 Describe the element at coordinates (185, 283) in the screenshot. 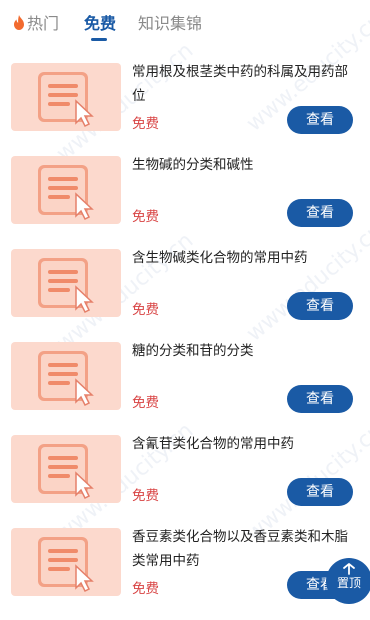

I see `list-item: 含生物碱类化合物的常用中药 免费 查看` at that location.